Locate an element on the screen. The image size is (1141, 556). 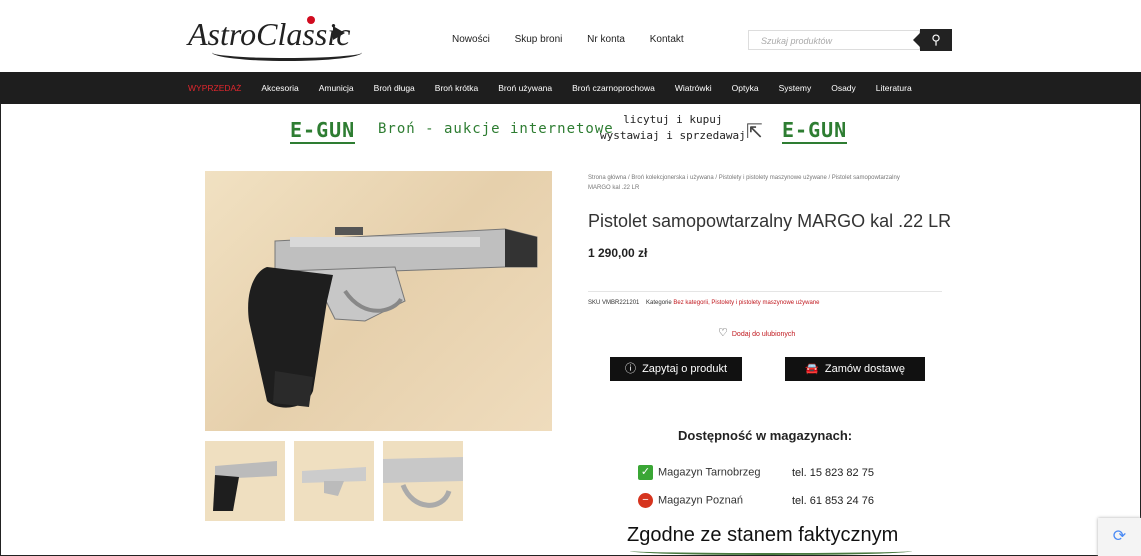
favorites-label: Dodaj do ulubionych is located at coordinates (763, 334).